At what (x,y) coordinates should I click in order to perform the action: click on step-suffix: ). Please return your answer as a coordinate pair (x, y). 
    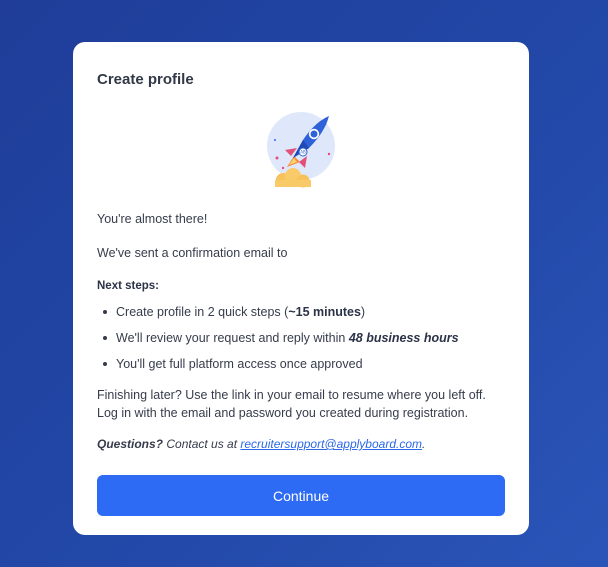
    Looking at the image, I should click on (363, 312).